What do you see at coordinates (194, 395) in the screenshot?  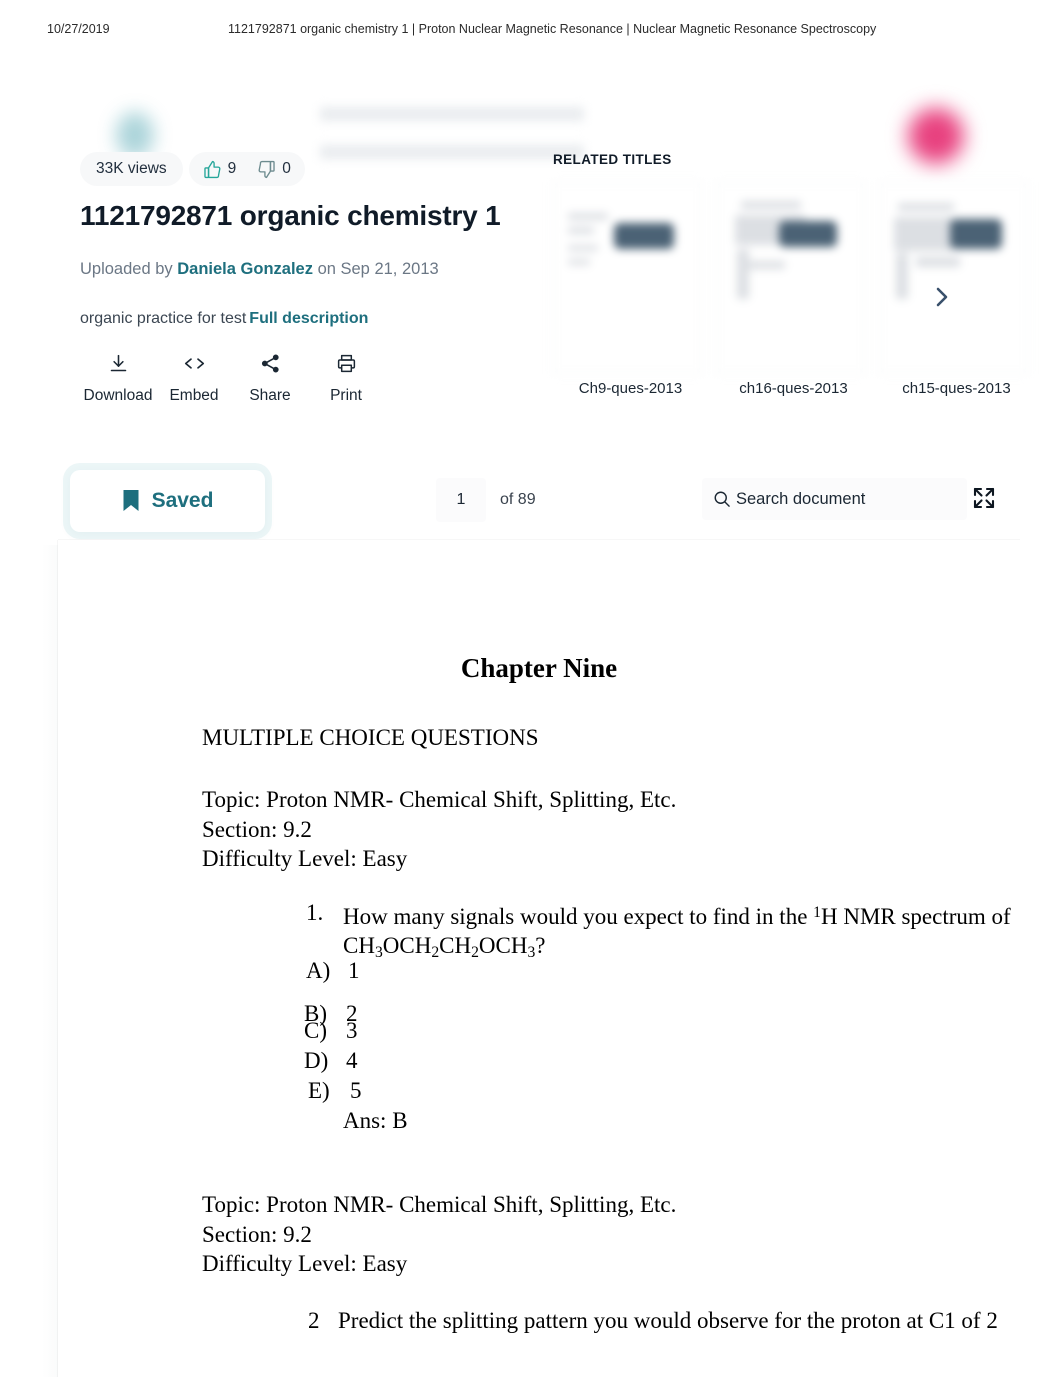 I see `embed-label: Embed` at bounding box center [194, 395].